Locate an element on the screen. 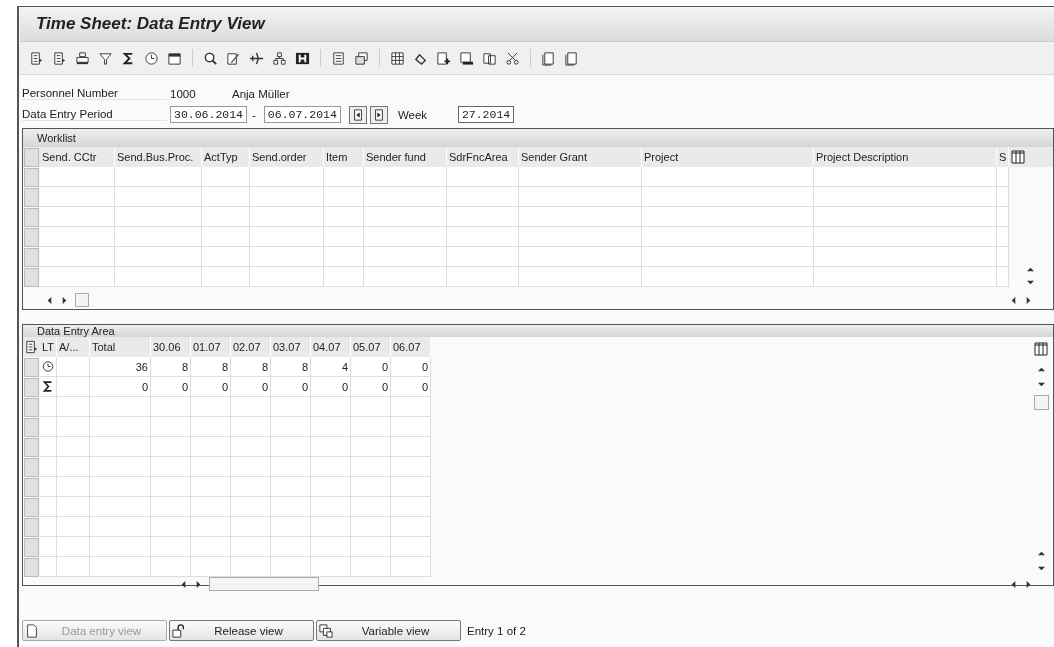  date-field: 30.06.2014 is located at coordinates (208, 114).